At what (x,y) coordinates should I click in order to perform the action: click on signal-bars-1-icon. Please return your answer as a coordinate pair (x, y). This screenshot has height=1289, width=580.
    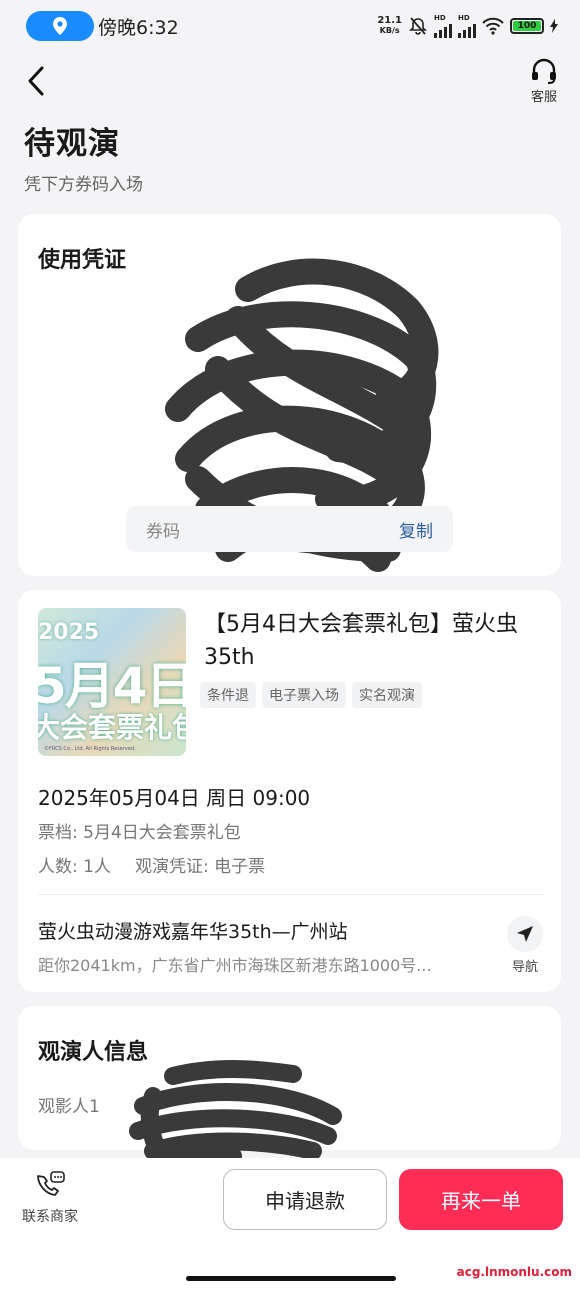
    Looking at the image, I should click on (443, 30).